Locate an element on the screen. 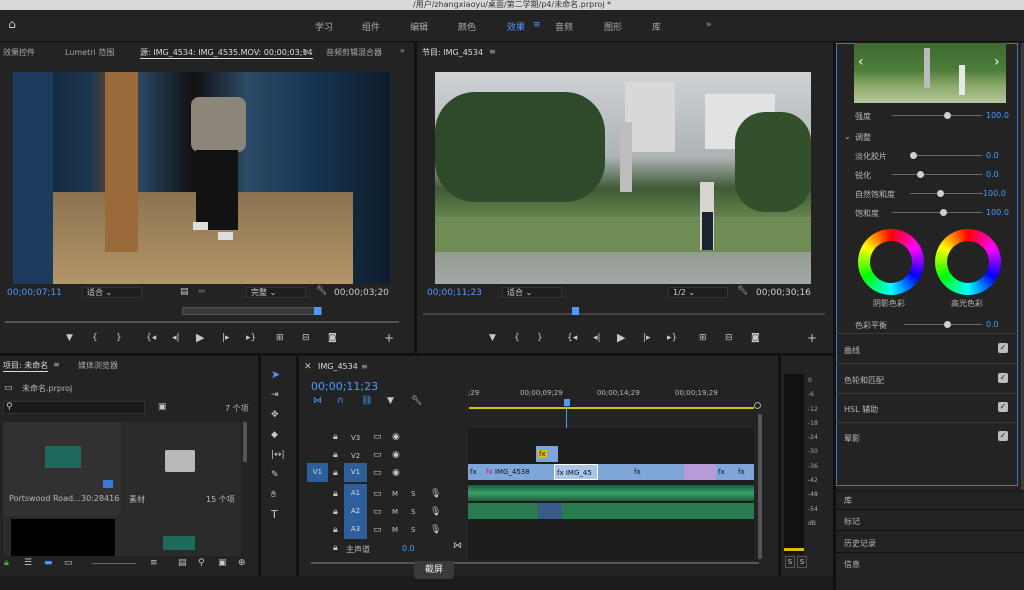 The height and width of the screenshot is (590, 1024). new-bin-icon: ▣ is located at coordinates (162, 407).